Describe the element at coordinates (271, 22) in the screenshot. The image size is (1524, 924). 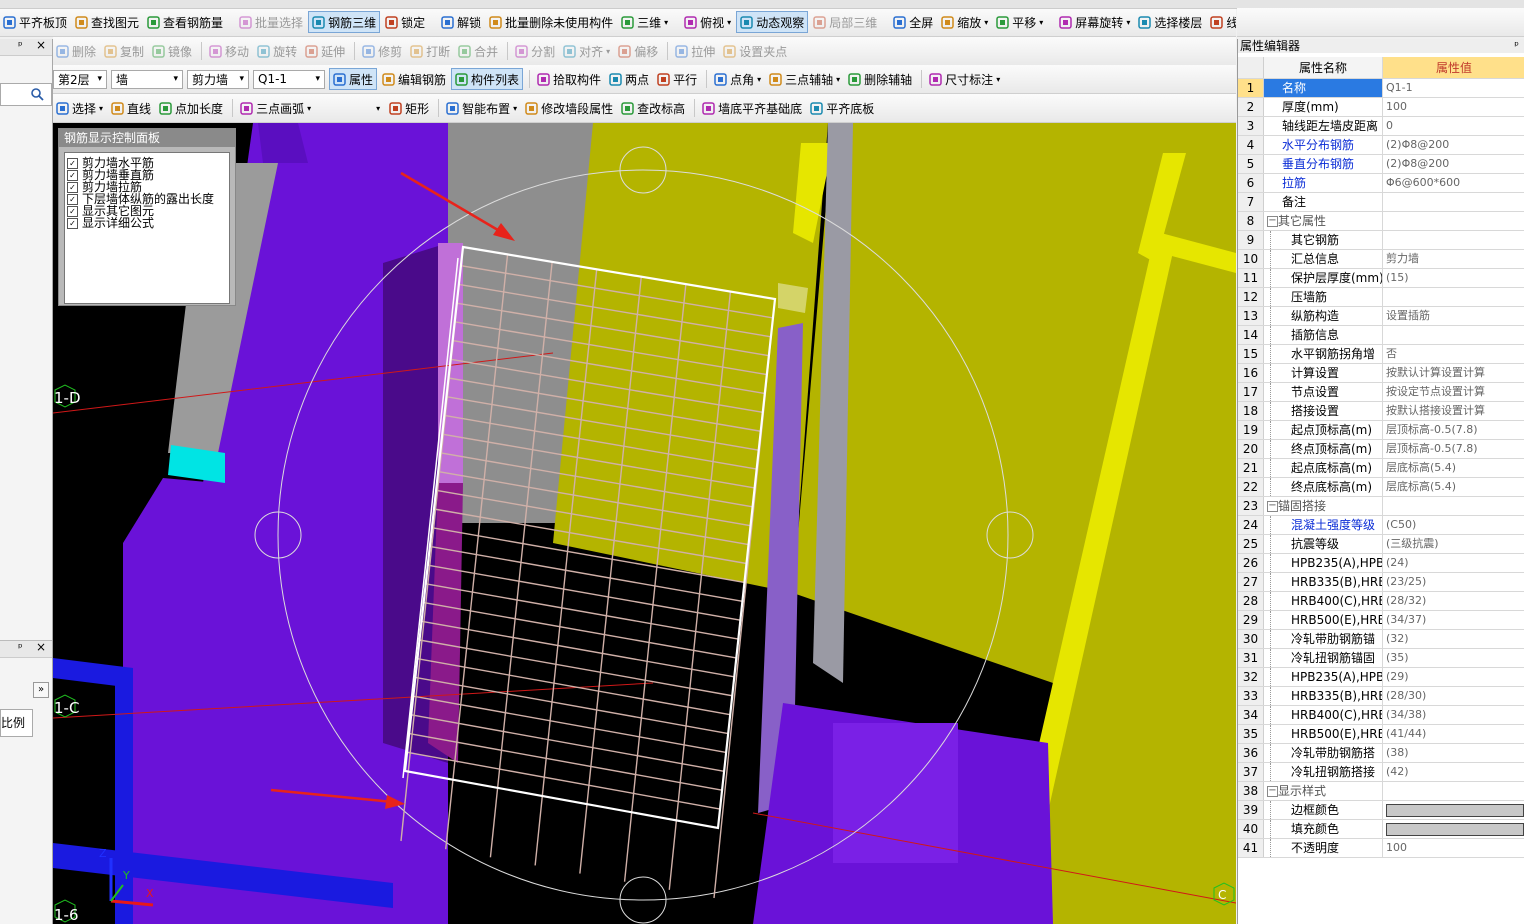
I see `batch-select-button: 批量选择` at that location.